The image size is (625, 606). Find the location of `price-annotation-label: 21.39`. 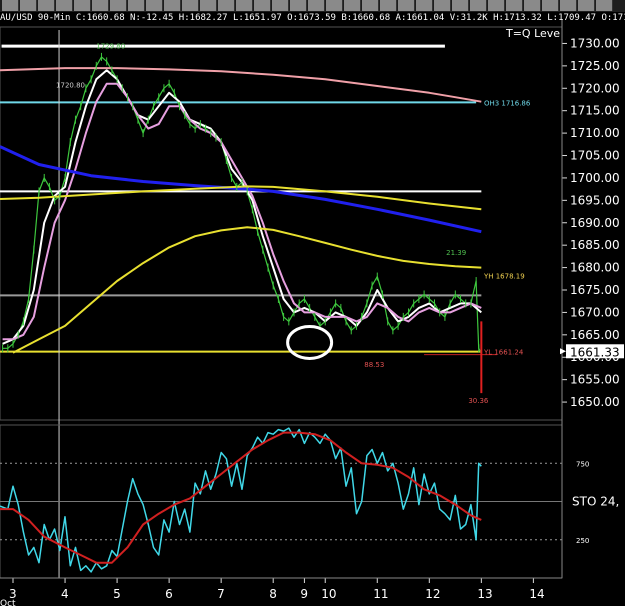

price-annotation-label: 21.39 is located at coordinates (456, 253).